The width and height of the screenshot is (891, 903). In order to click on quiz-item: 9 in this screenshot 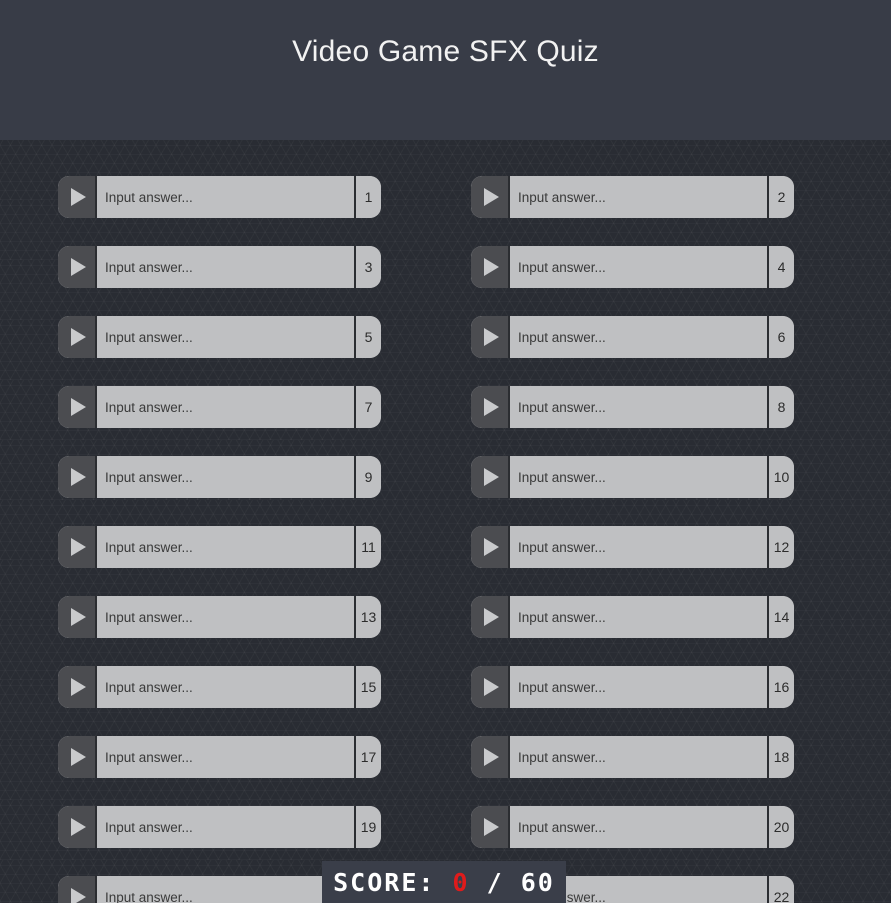, I will do `click(219, 477)`.